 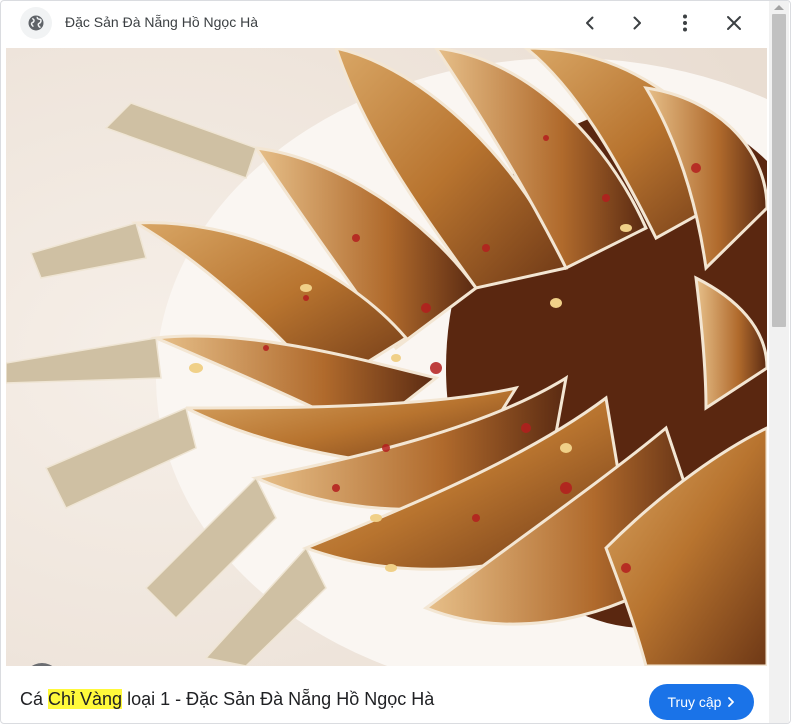 I want to click on caption-prefix: Cá, so click(x=34, y=699).